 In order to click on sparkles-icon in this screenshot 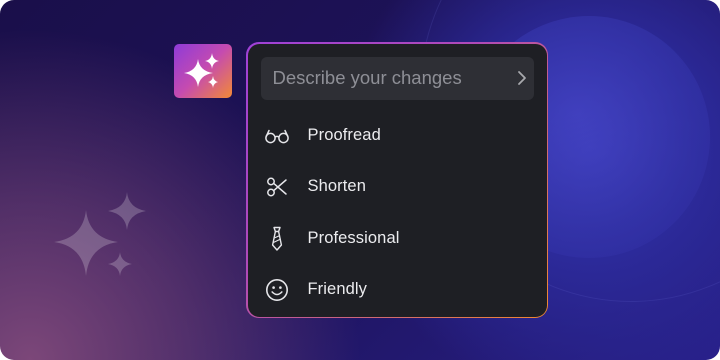, I will do `click(201, 70)`.